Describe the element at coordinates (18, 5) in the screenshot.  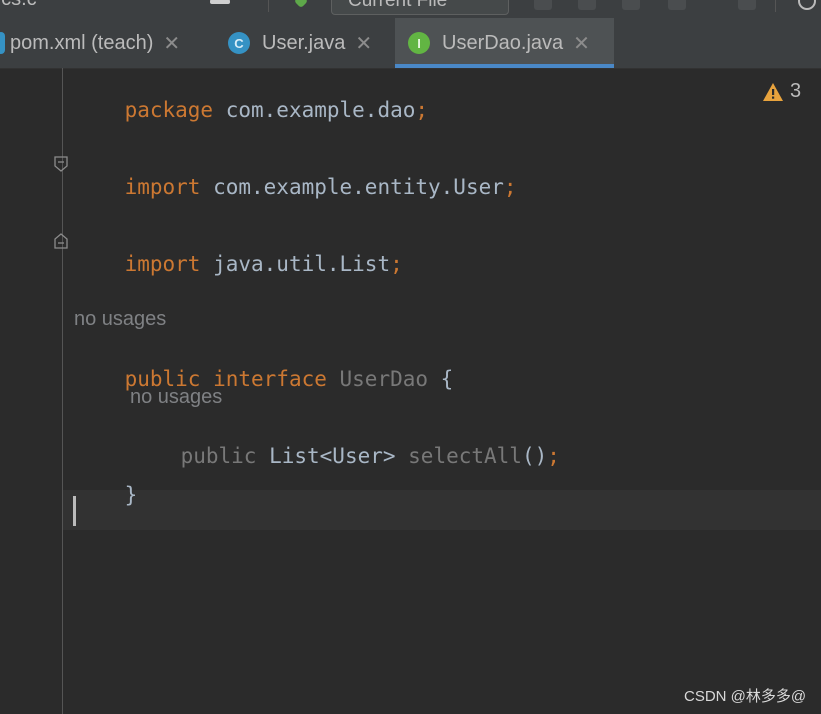
I see `project-name: t.cs.c` at that location.